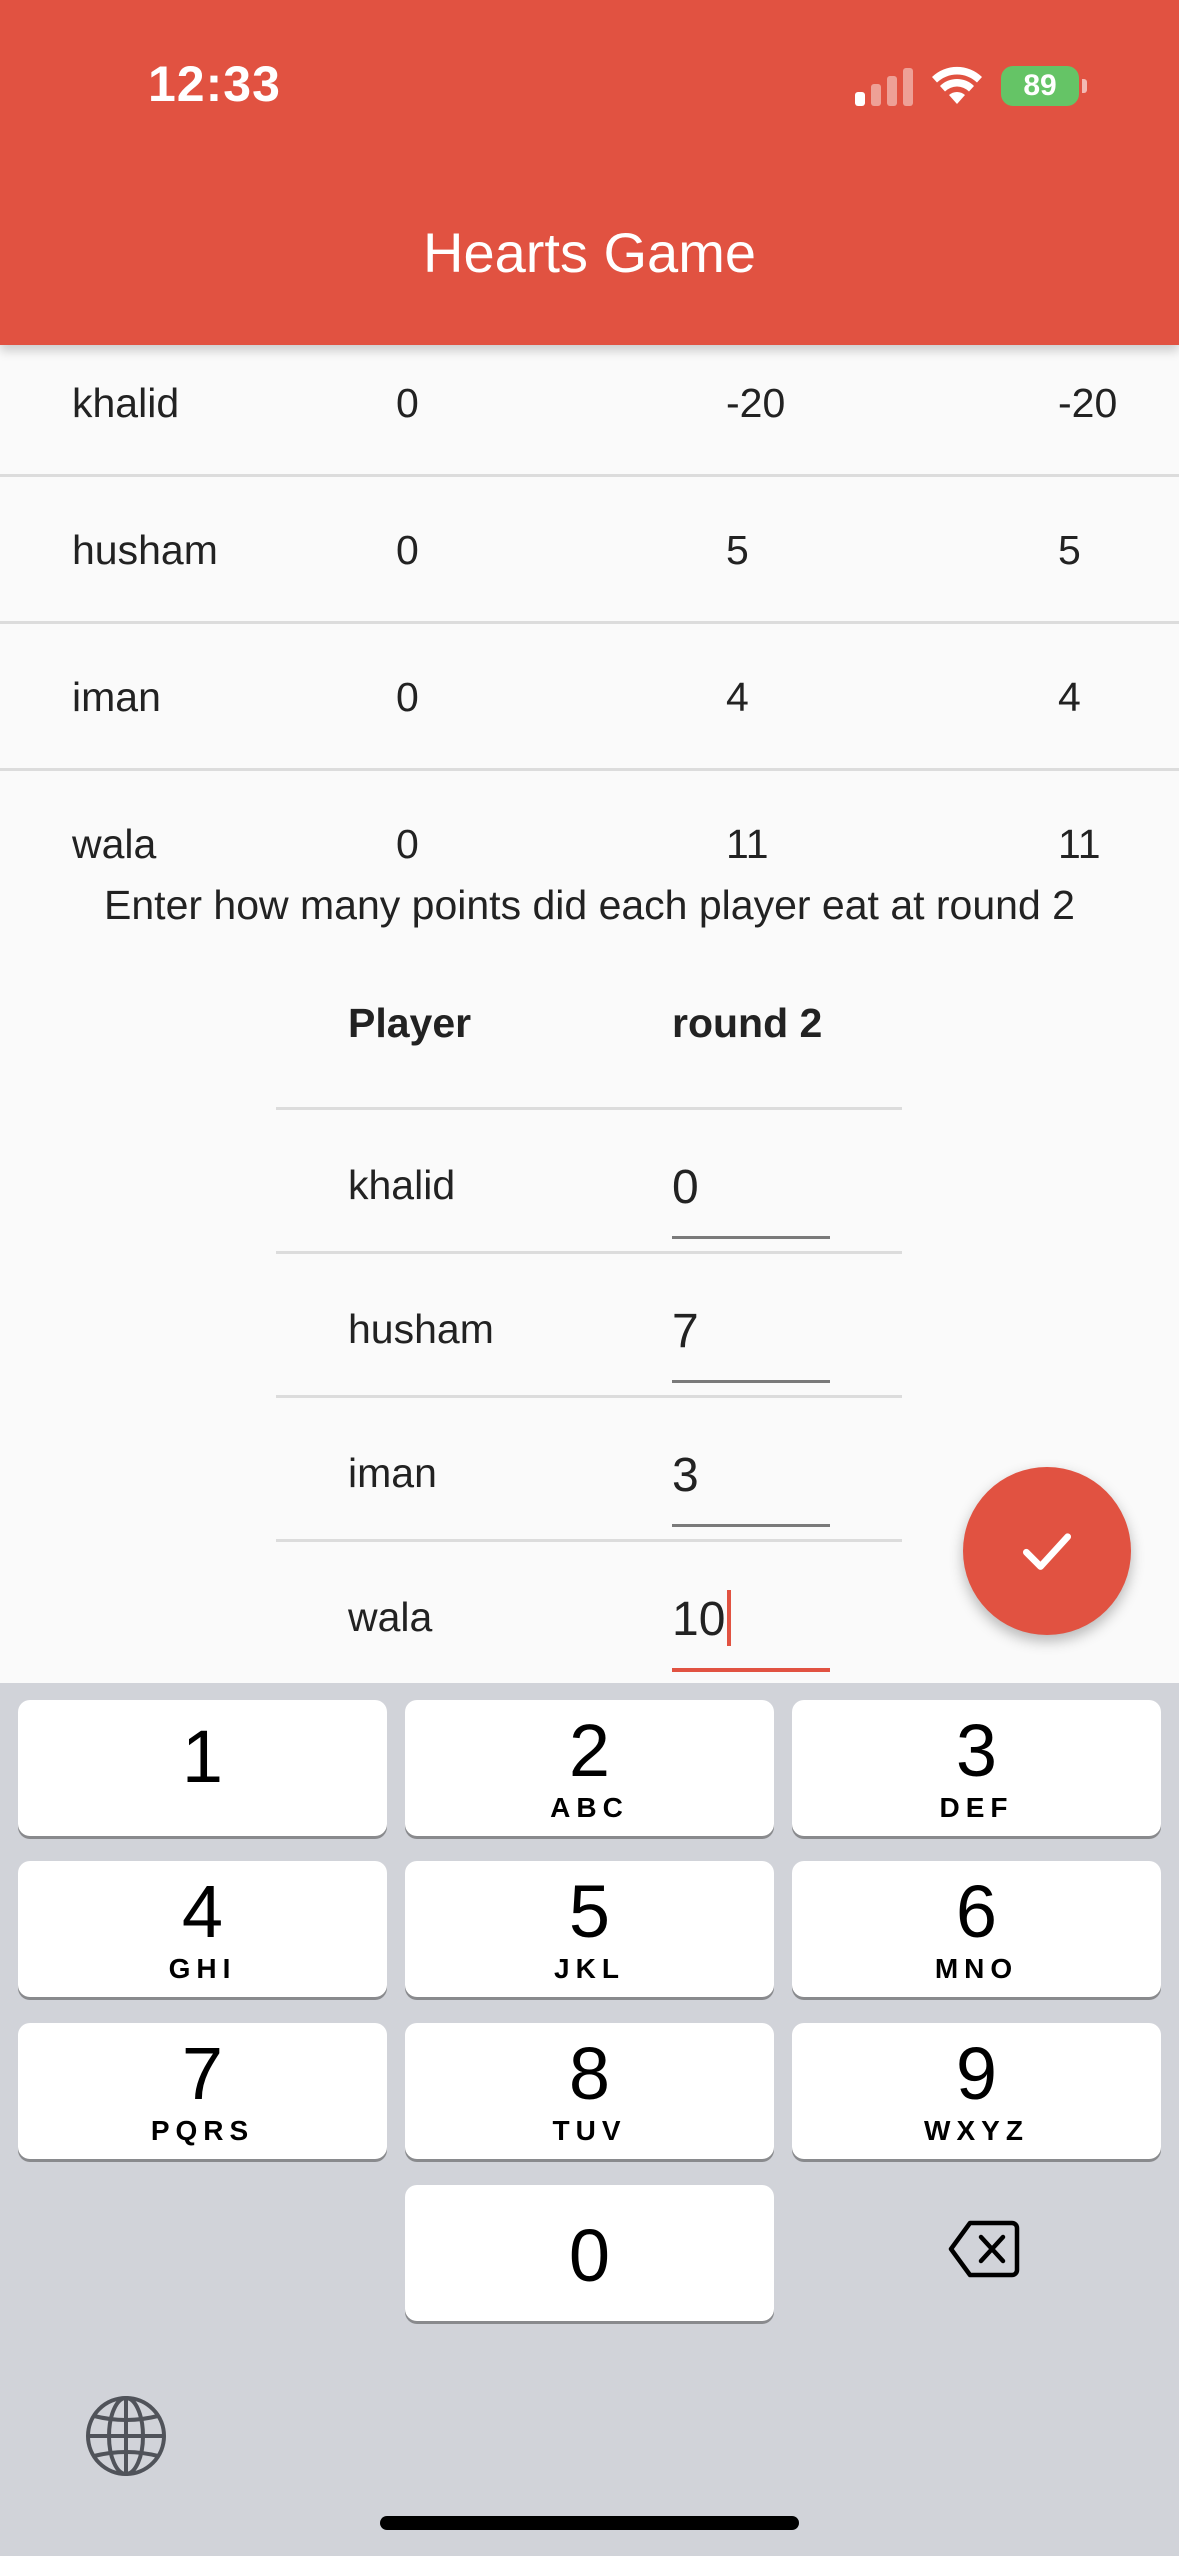 The image size is (1179, 2556). I want to click on round2-score: 4, so click(737, 697).